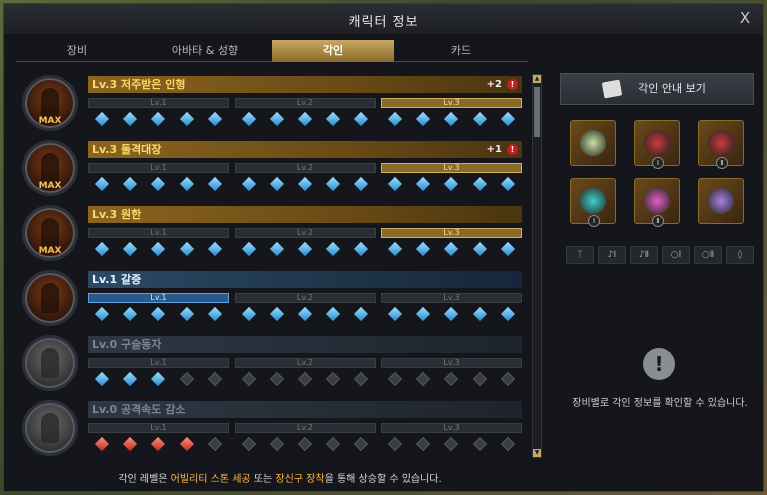 The width and height of the screenshot is (767, 495). What do you see at coordinates (593, 202) in the screenshot?
I see `ring-1-slot: Ⅰ` at bounding box center [593, 202].